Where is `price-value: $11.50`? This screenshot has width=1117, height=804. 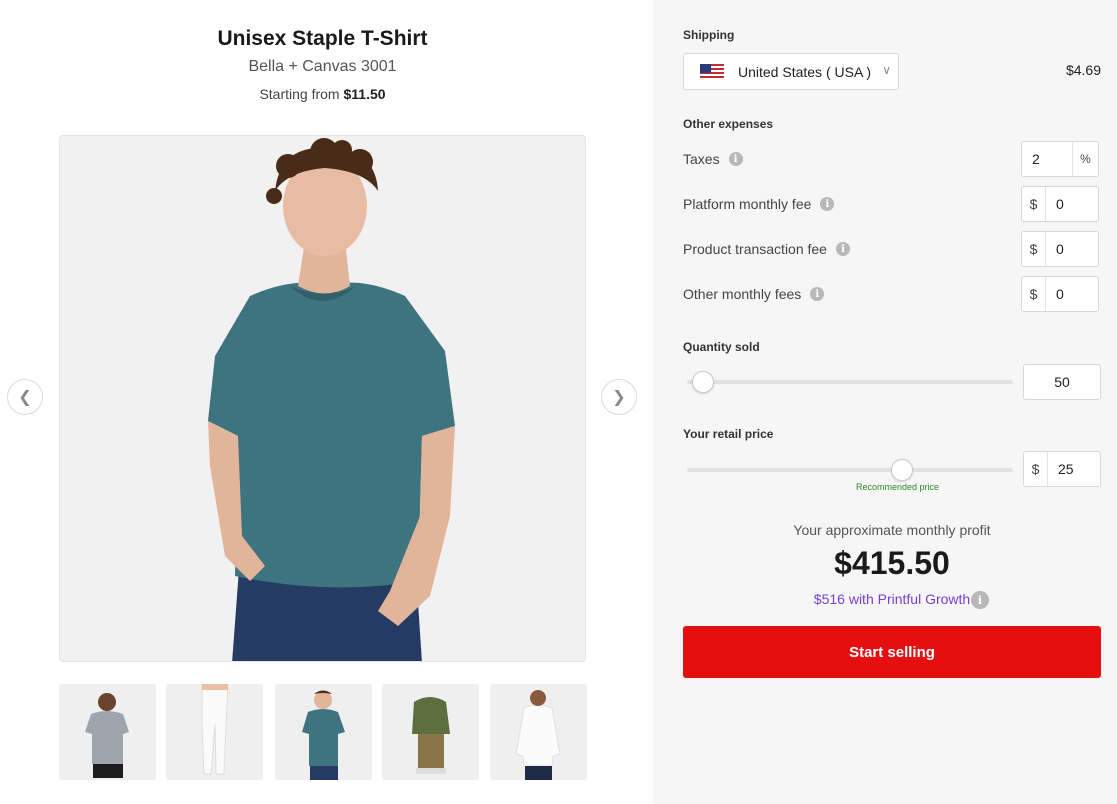
price-value: $11.50 is located at coordinates (364, 94).